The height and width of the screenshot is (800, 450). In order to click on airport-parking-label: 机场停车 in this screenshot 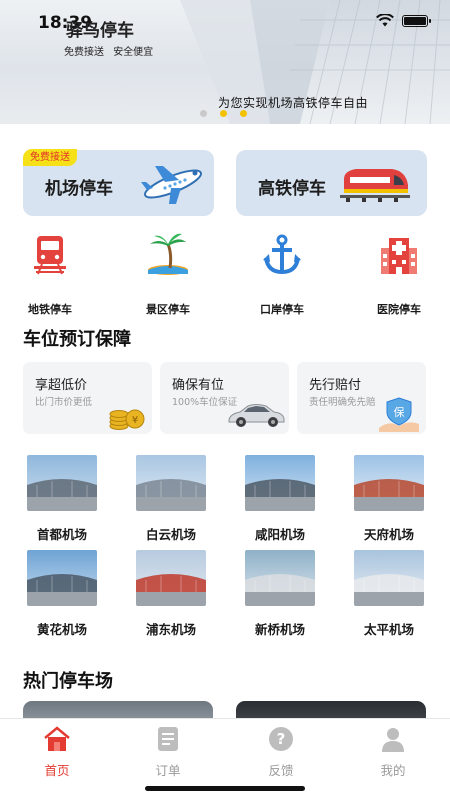, I will do `click(79, 189)`.